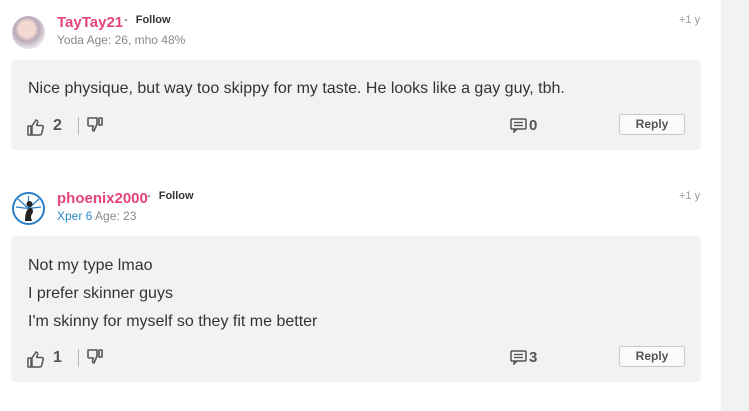  Describe the element at coordinates (116, 216) in the screenshot. I see `user-age: Age: 23` at that location.